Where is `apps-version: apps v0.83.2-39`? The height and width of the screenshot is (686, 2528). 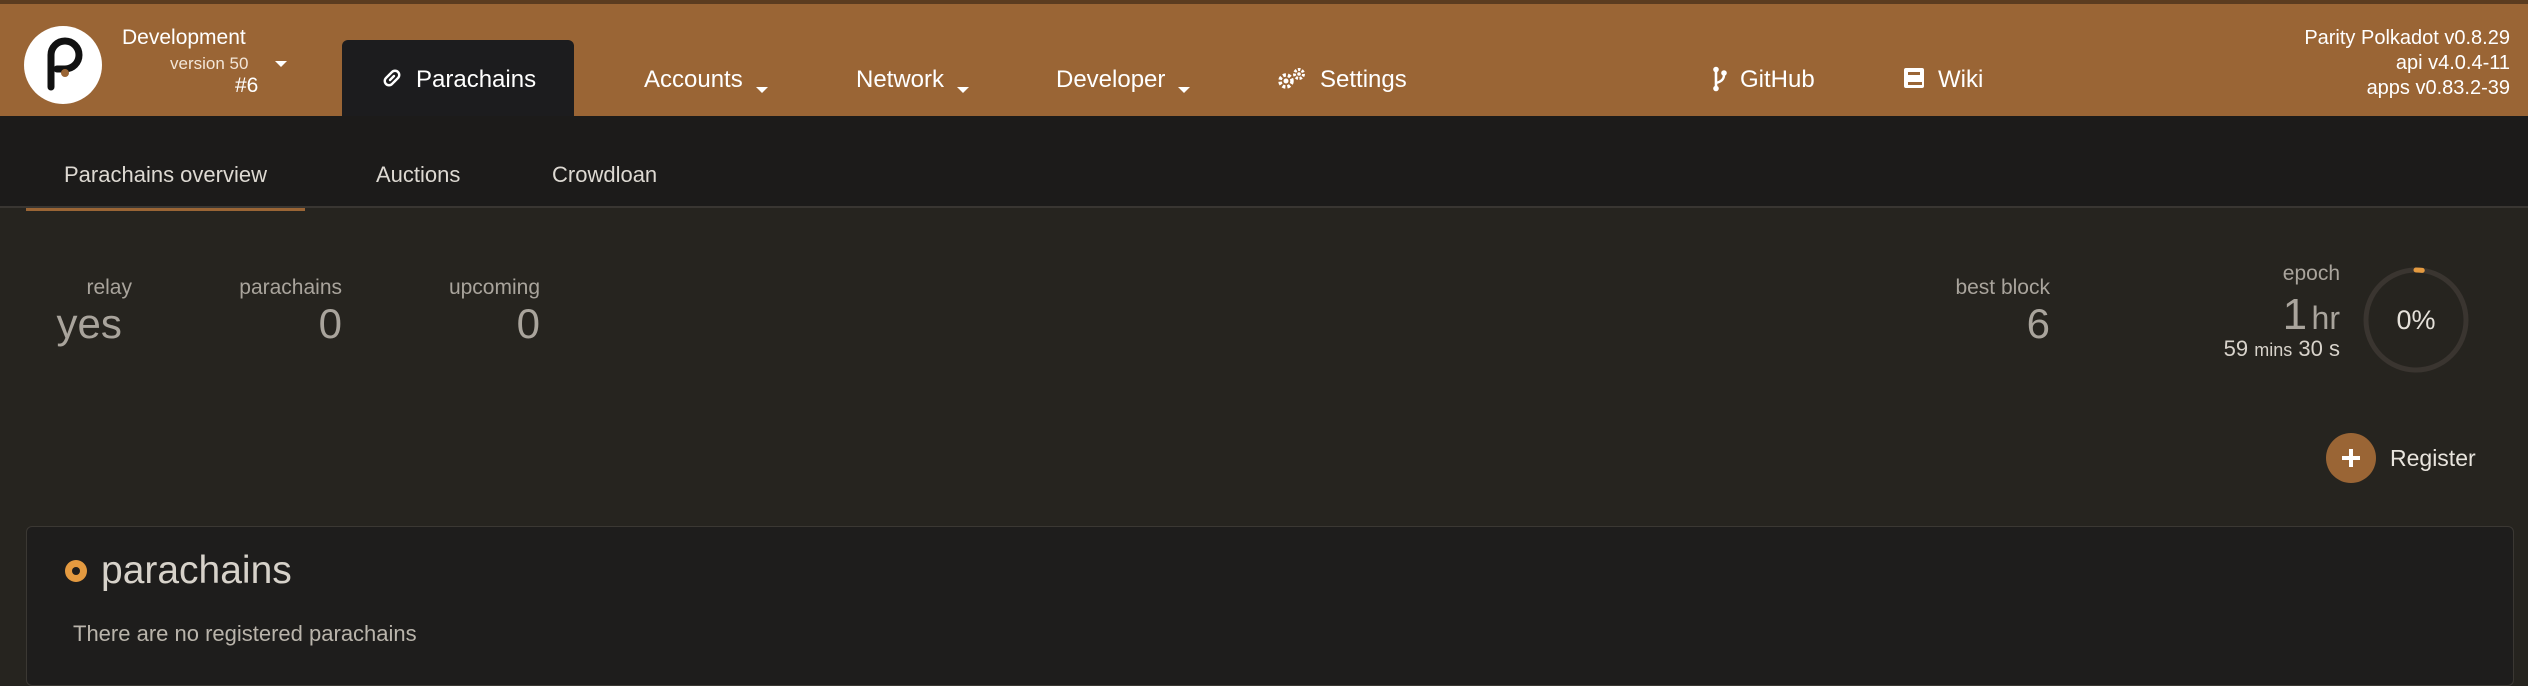
apps-version: apps v0.83.2-39 is located at coordinates (2407, 88).